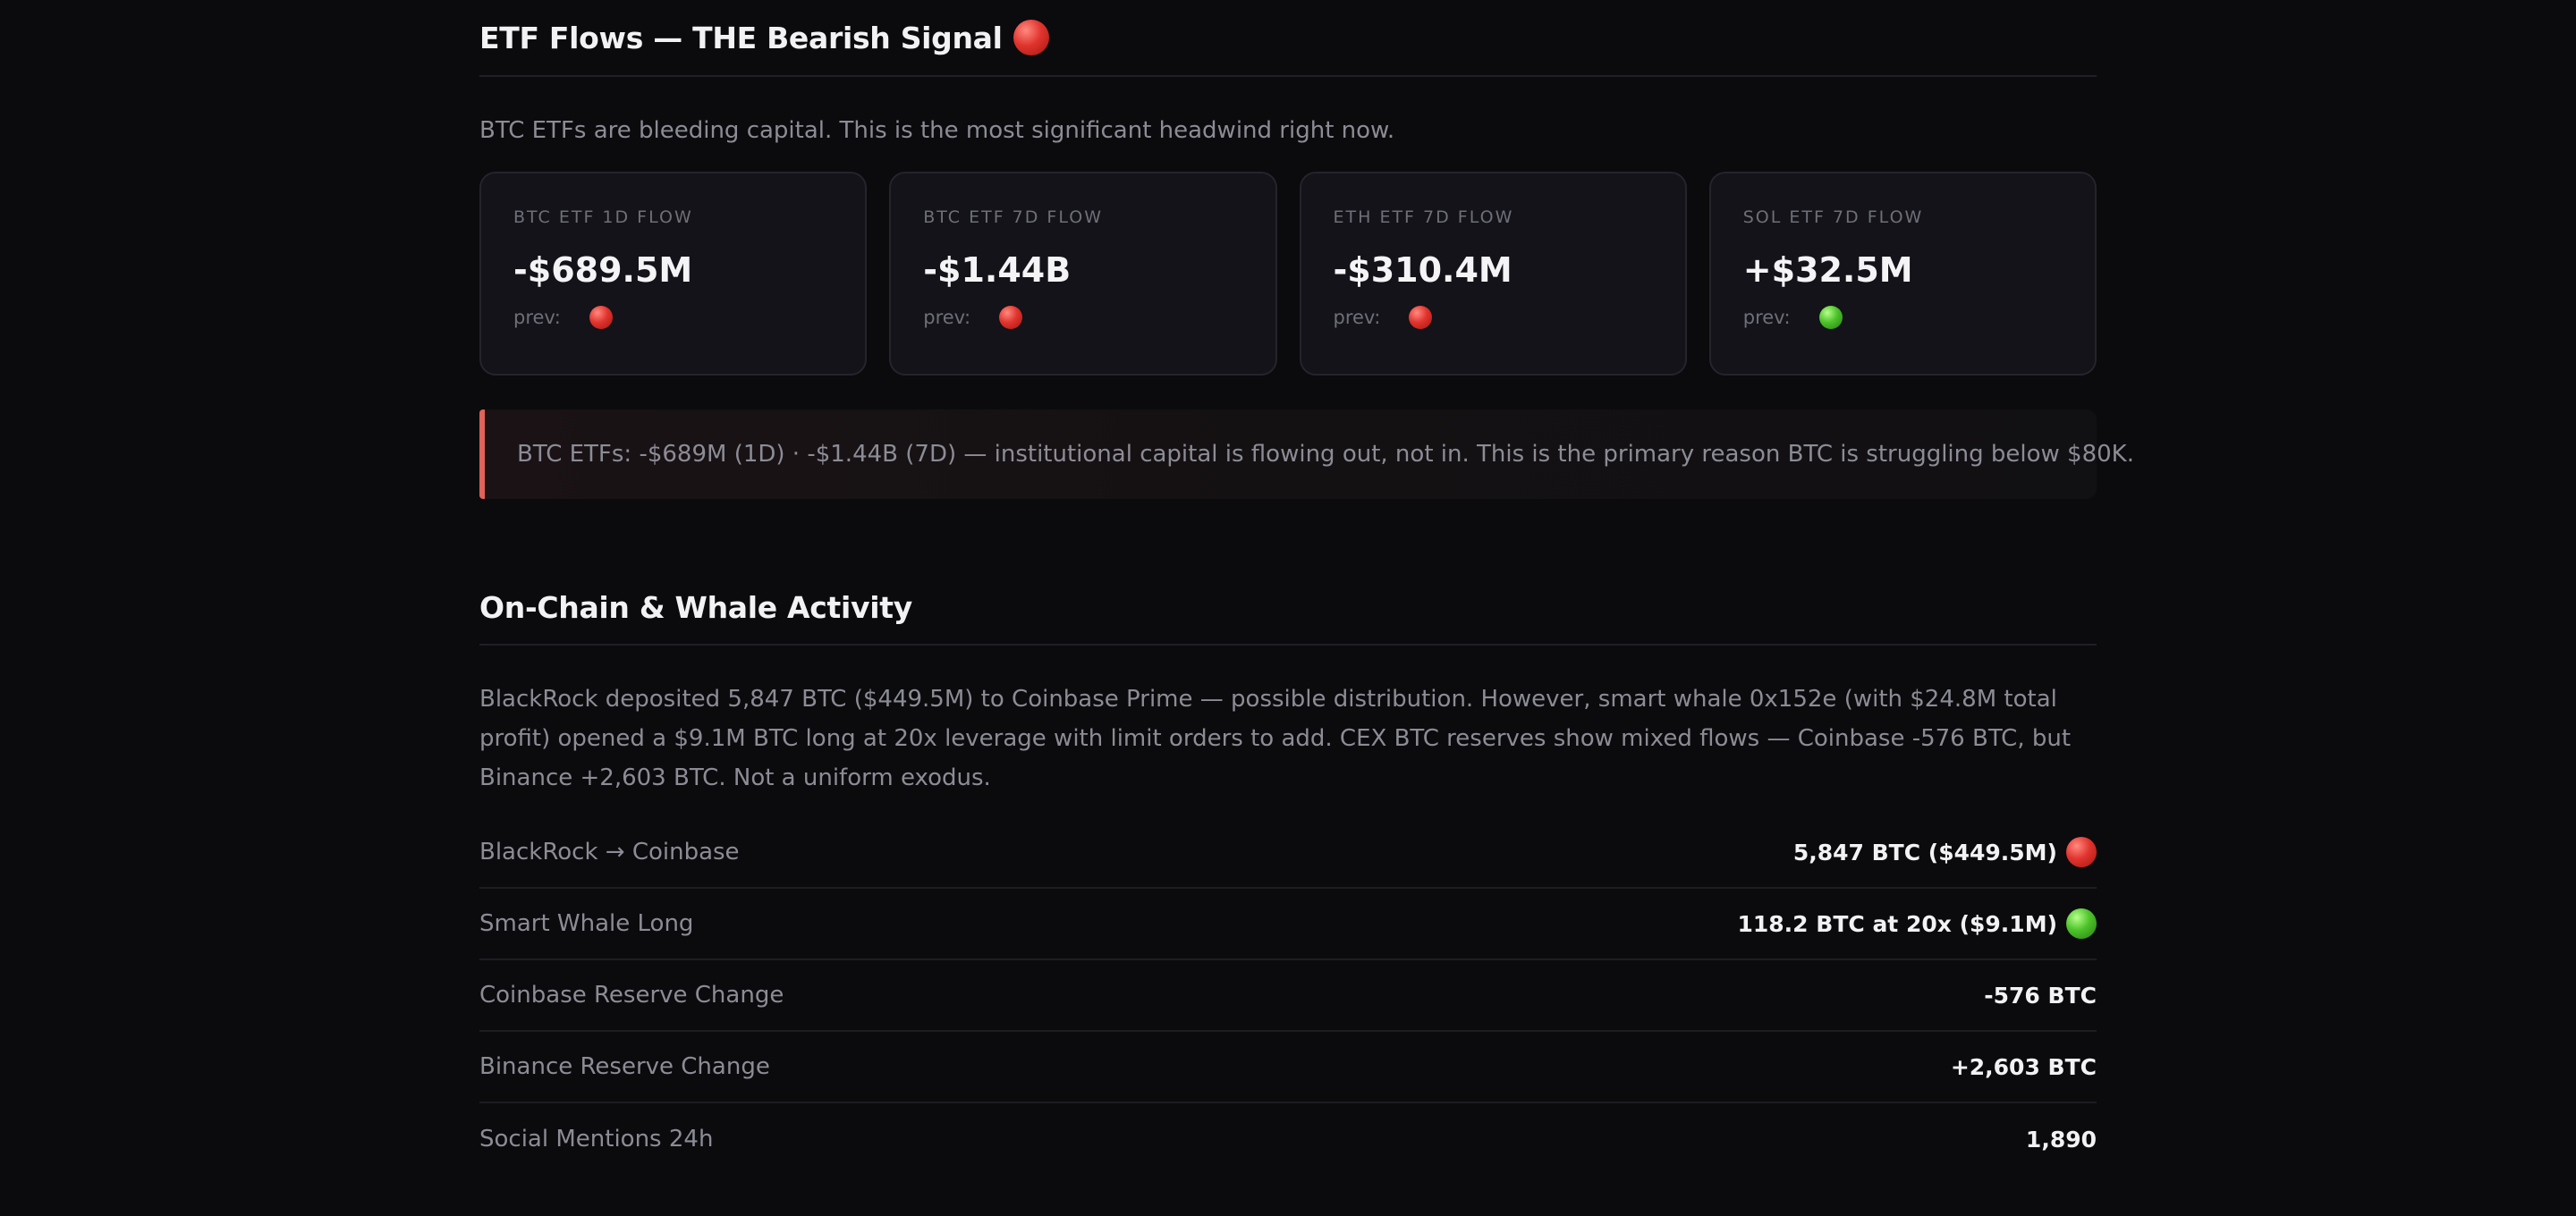 This screenshot has width=2576, height=1216. I want to click on list-item: Coinbase Reserve Change -576 BTC, so click(1288, 996).